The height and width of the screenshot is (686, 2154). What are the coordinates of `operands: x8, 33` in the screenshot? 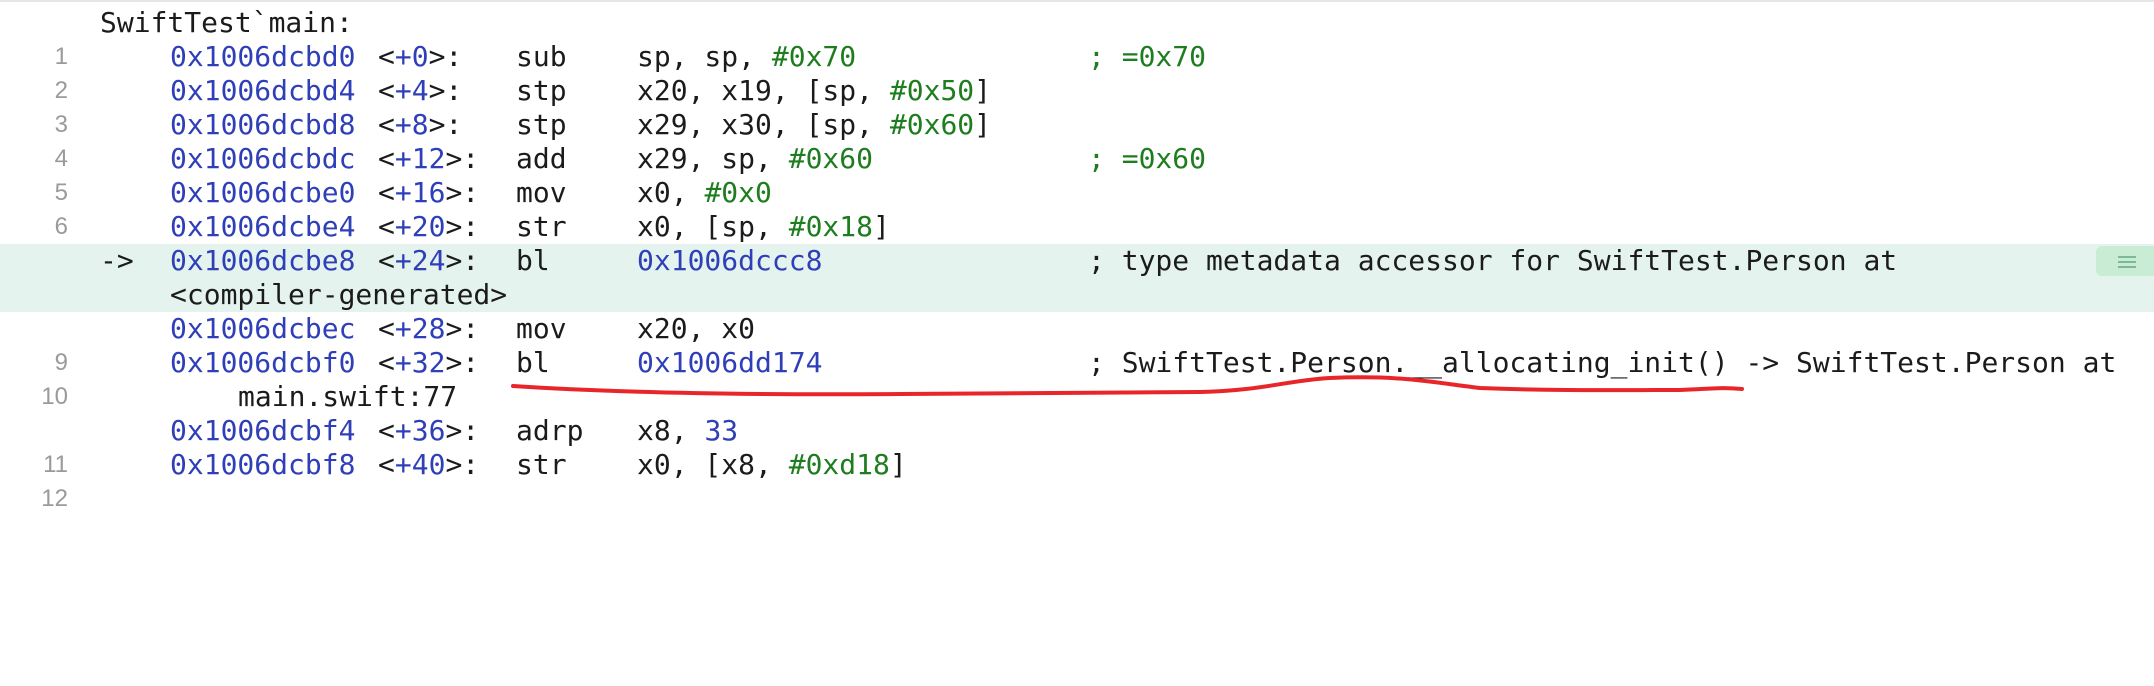 It's located at (688, 430).